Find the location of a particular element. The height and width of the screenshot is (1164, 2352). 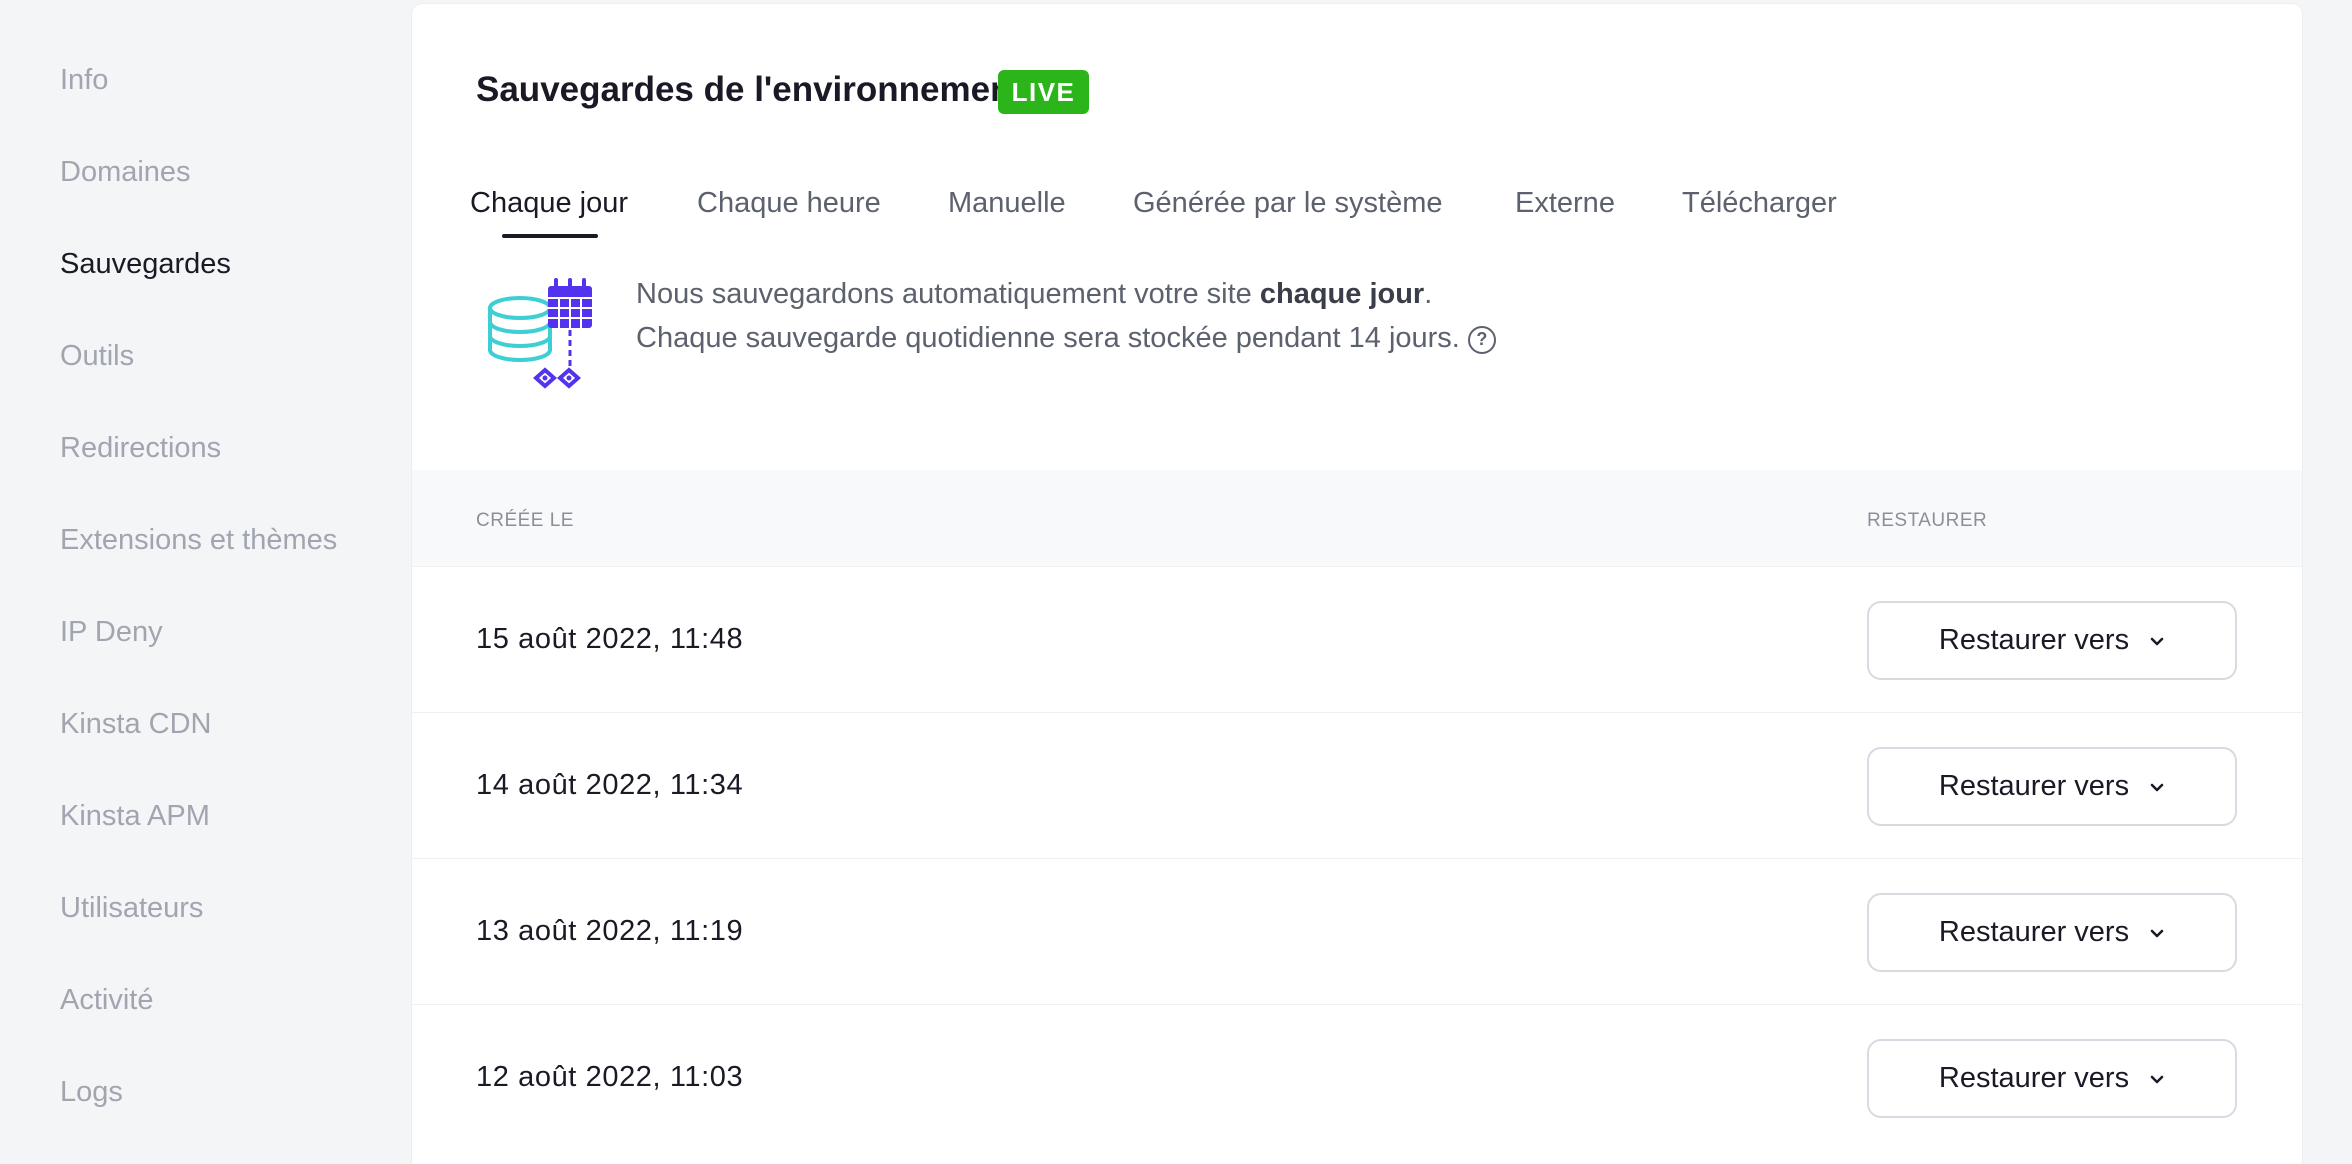

table-header: CRÉÉE LE RESTAURER is located at coordinates (1357, 518).